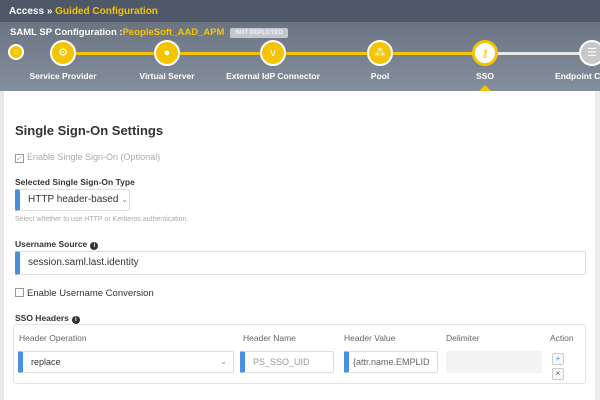 Image resolution: width=600 pixels, height=400 pixels. Describe the element at coordinates (89, 130) in the screenshot. I see `page-title: Single Sign-On Settings` at that location.